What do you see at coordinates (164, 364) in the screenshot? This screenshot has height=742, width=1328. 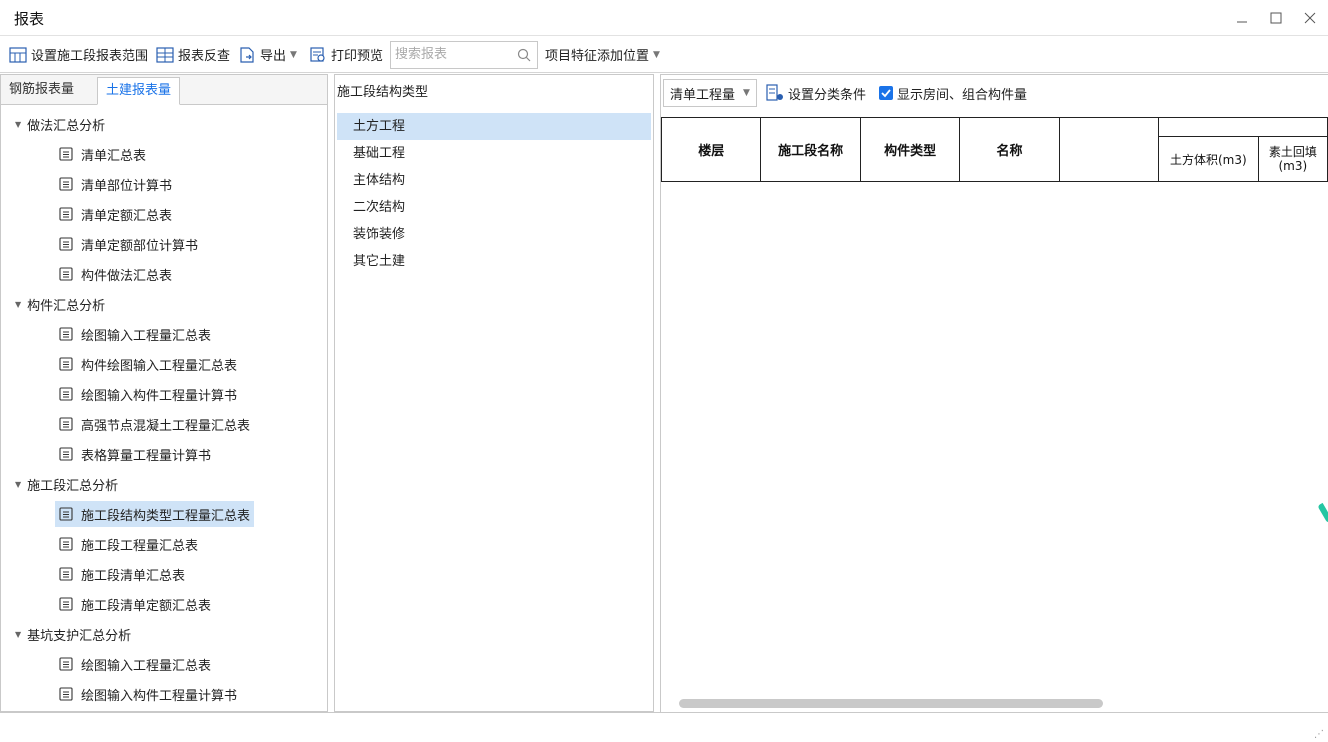 I see `tree-item: 构件绘图输入工程量汇总表` at bounding box center [164, 364].